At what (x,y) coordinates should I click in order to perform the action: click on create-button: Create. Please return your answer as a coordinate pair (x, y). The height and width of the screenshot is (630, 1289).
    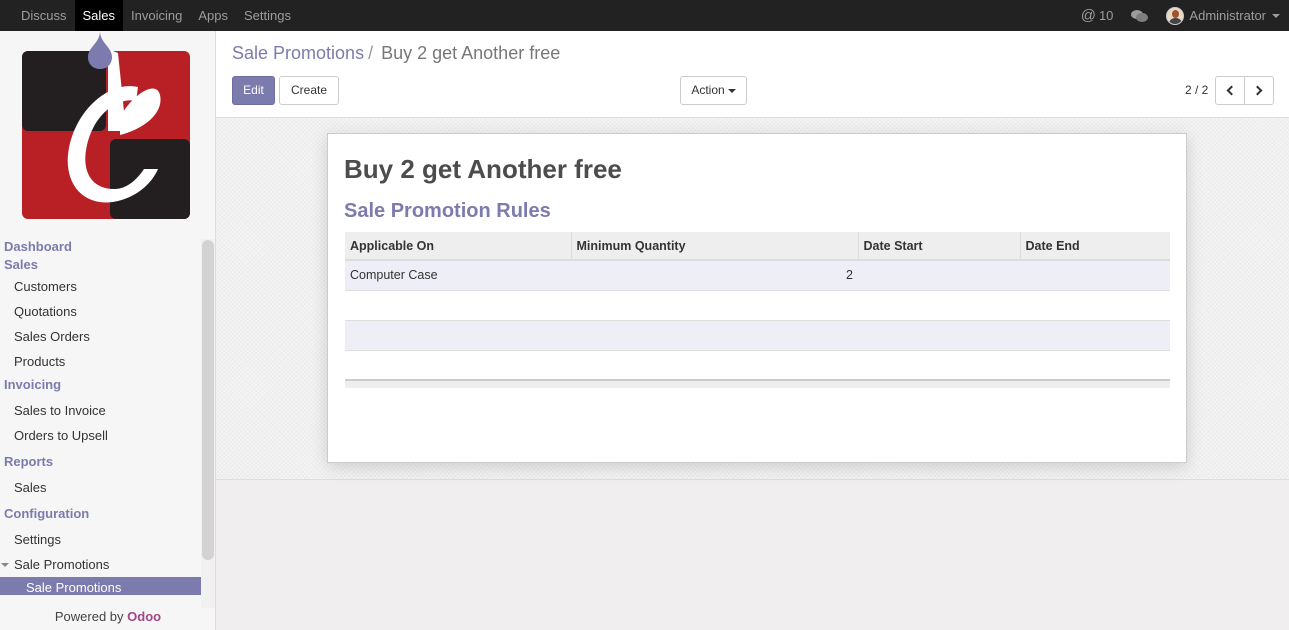
    Looking at the image, I should click on (309, 90).